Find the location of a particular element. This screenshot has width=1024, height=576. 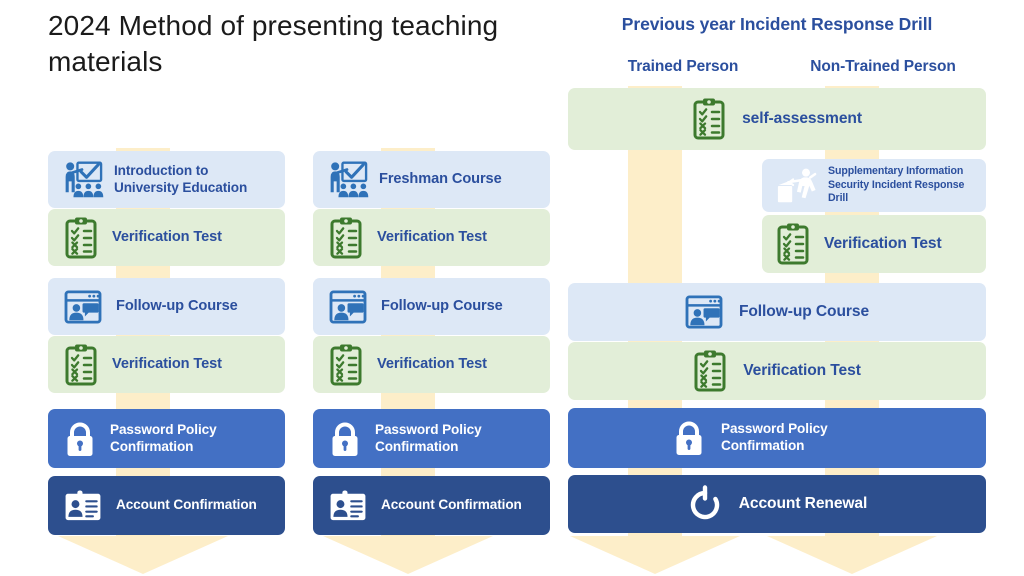

fire-drill-person-icon is located at coordinates (796, 186).